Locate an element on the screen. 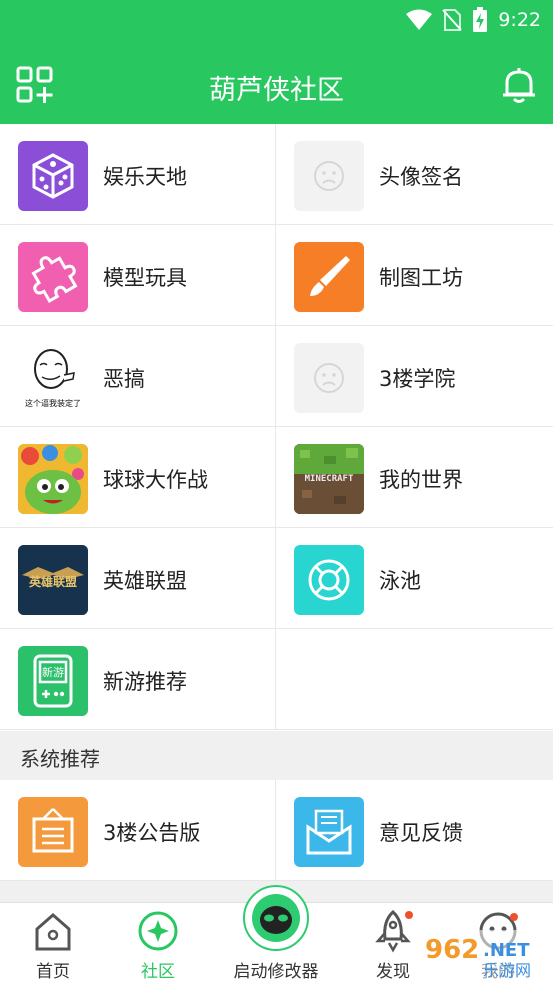 The image size is (553, 984). category-entertainment: 娱乐天地 is located at coordinates (138, 174).